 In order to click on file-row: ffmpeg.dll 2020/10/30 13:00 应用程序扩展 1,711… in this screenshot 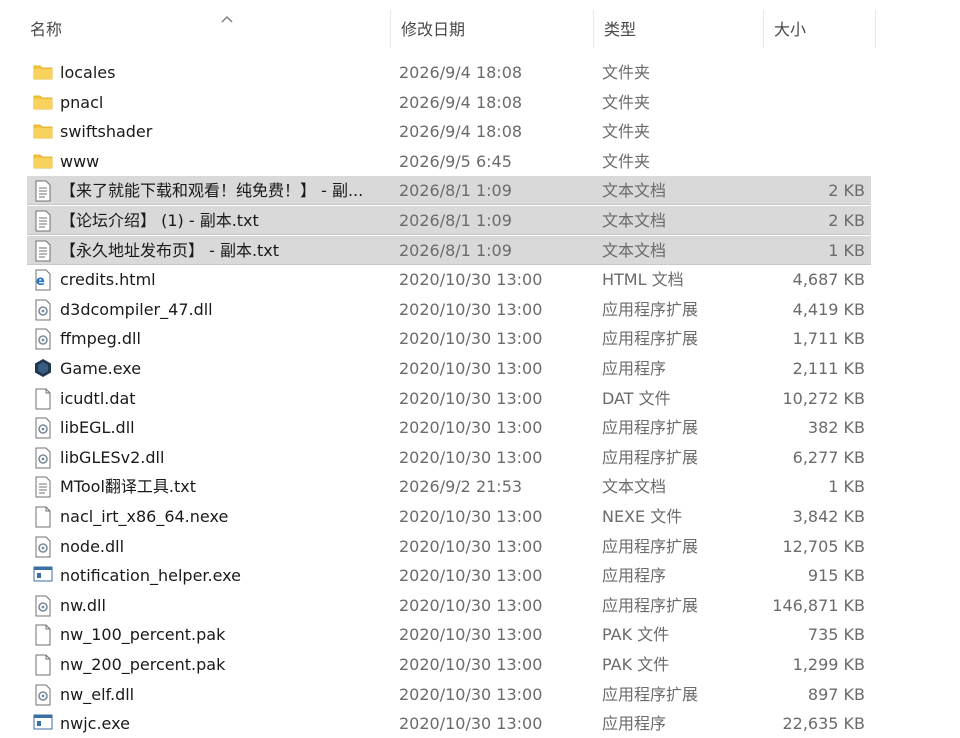, I will do `click(449, 338)`.